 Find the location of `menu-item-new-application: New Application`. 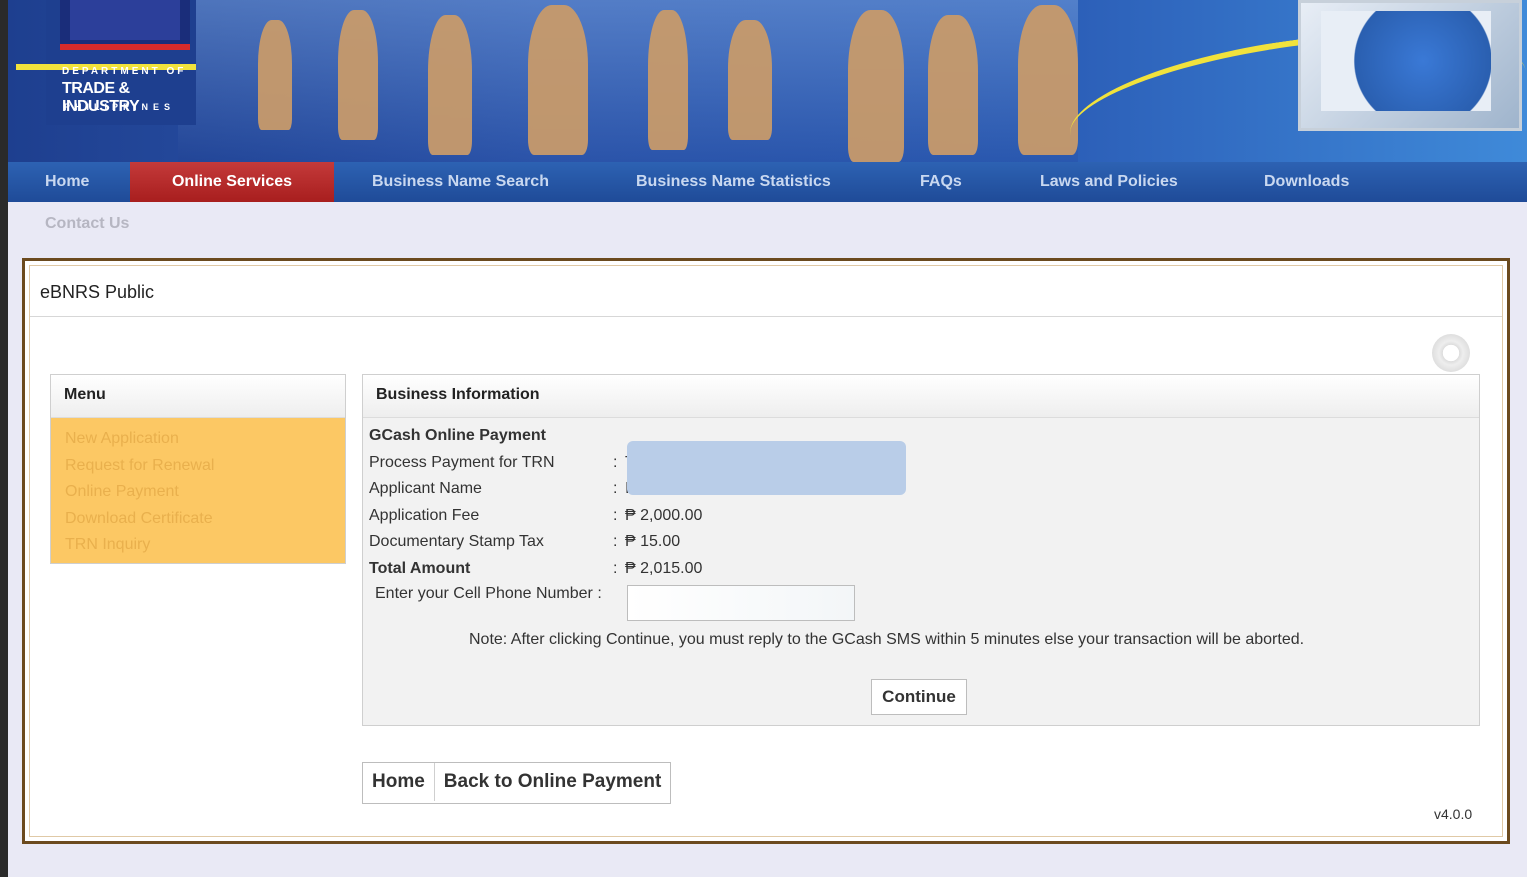

menu-item-new-application: New Application is located at coordinates (198, 439).